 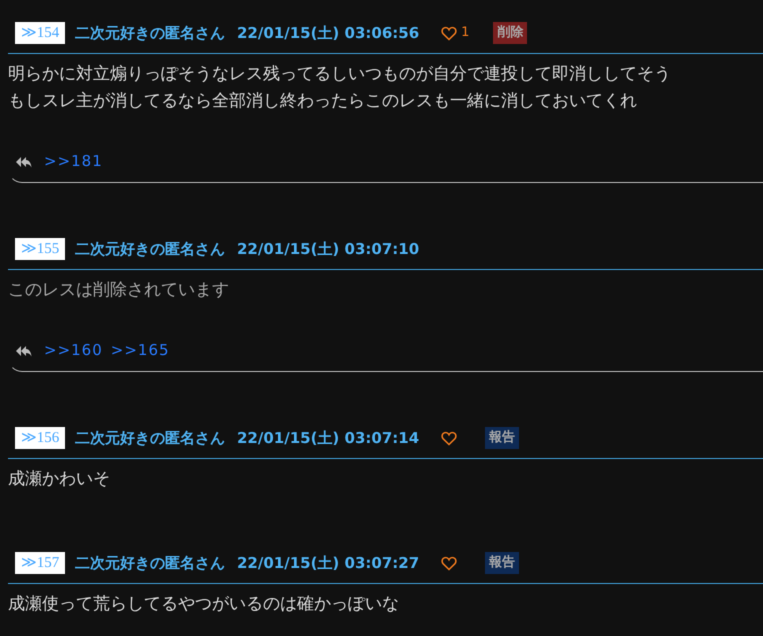 I want to click on post-date: 22/01/15(土) 03:07:10, so click(x=328, y=249).